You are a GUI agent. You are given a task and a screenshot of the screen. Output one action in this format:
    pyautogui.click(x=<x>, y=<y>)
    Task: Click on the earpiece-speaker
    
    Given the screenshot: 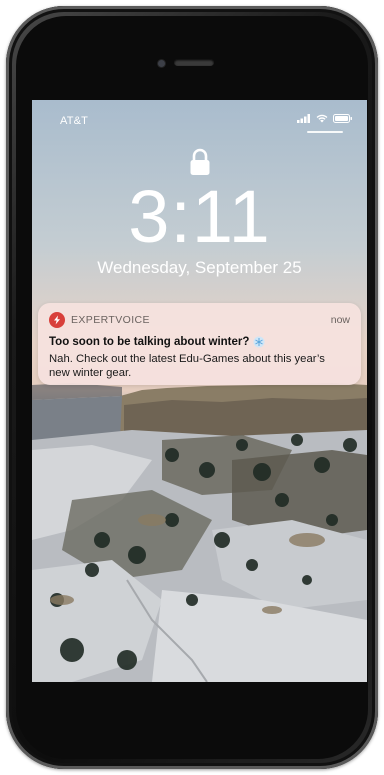 What is the action you would take?
    pyautogui.click(x=194, y=62)
    